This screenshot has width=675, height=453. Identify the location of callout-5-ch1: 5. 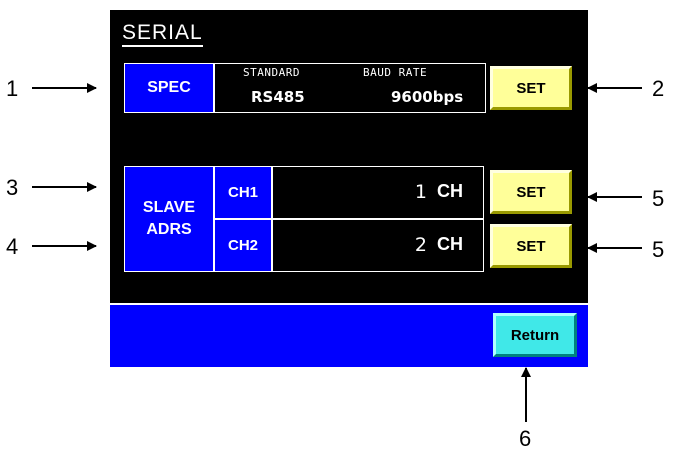
(658, 198).